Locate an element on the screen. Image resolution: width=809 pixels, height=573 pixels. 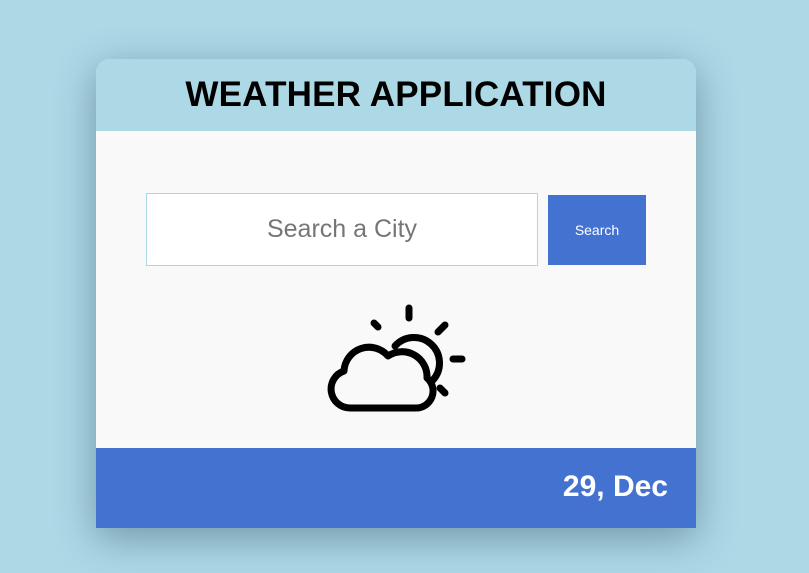
app-header: WEATHER APPLICATION is located at coordinates (396, 95).